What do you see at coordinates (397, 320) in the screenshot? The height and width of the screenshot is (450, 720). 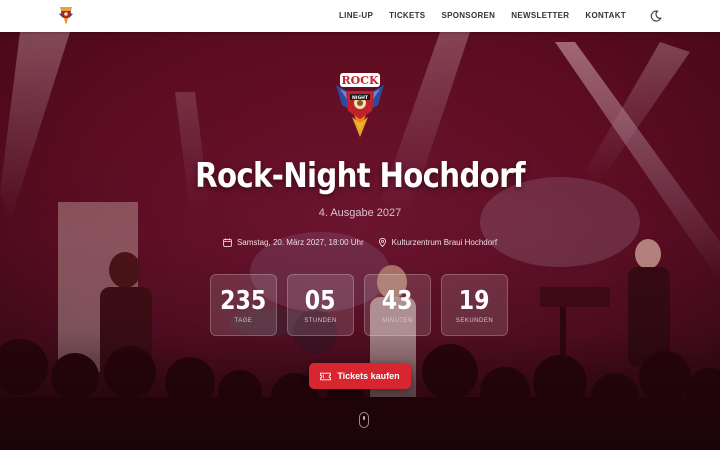 I see `countdown-minutes-label: MINUTEN` at bounding box center [397, 320].